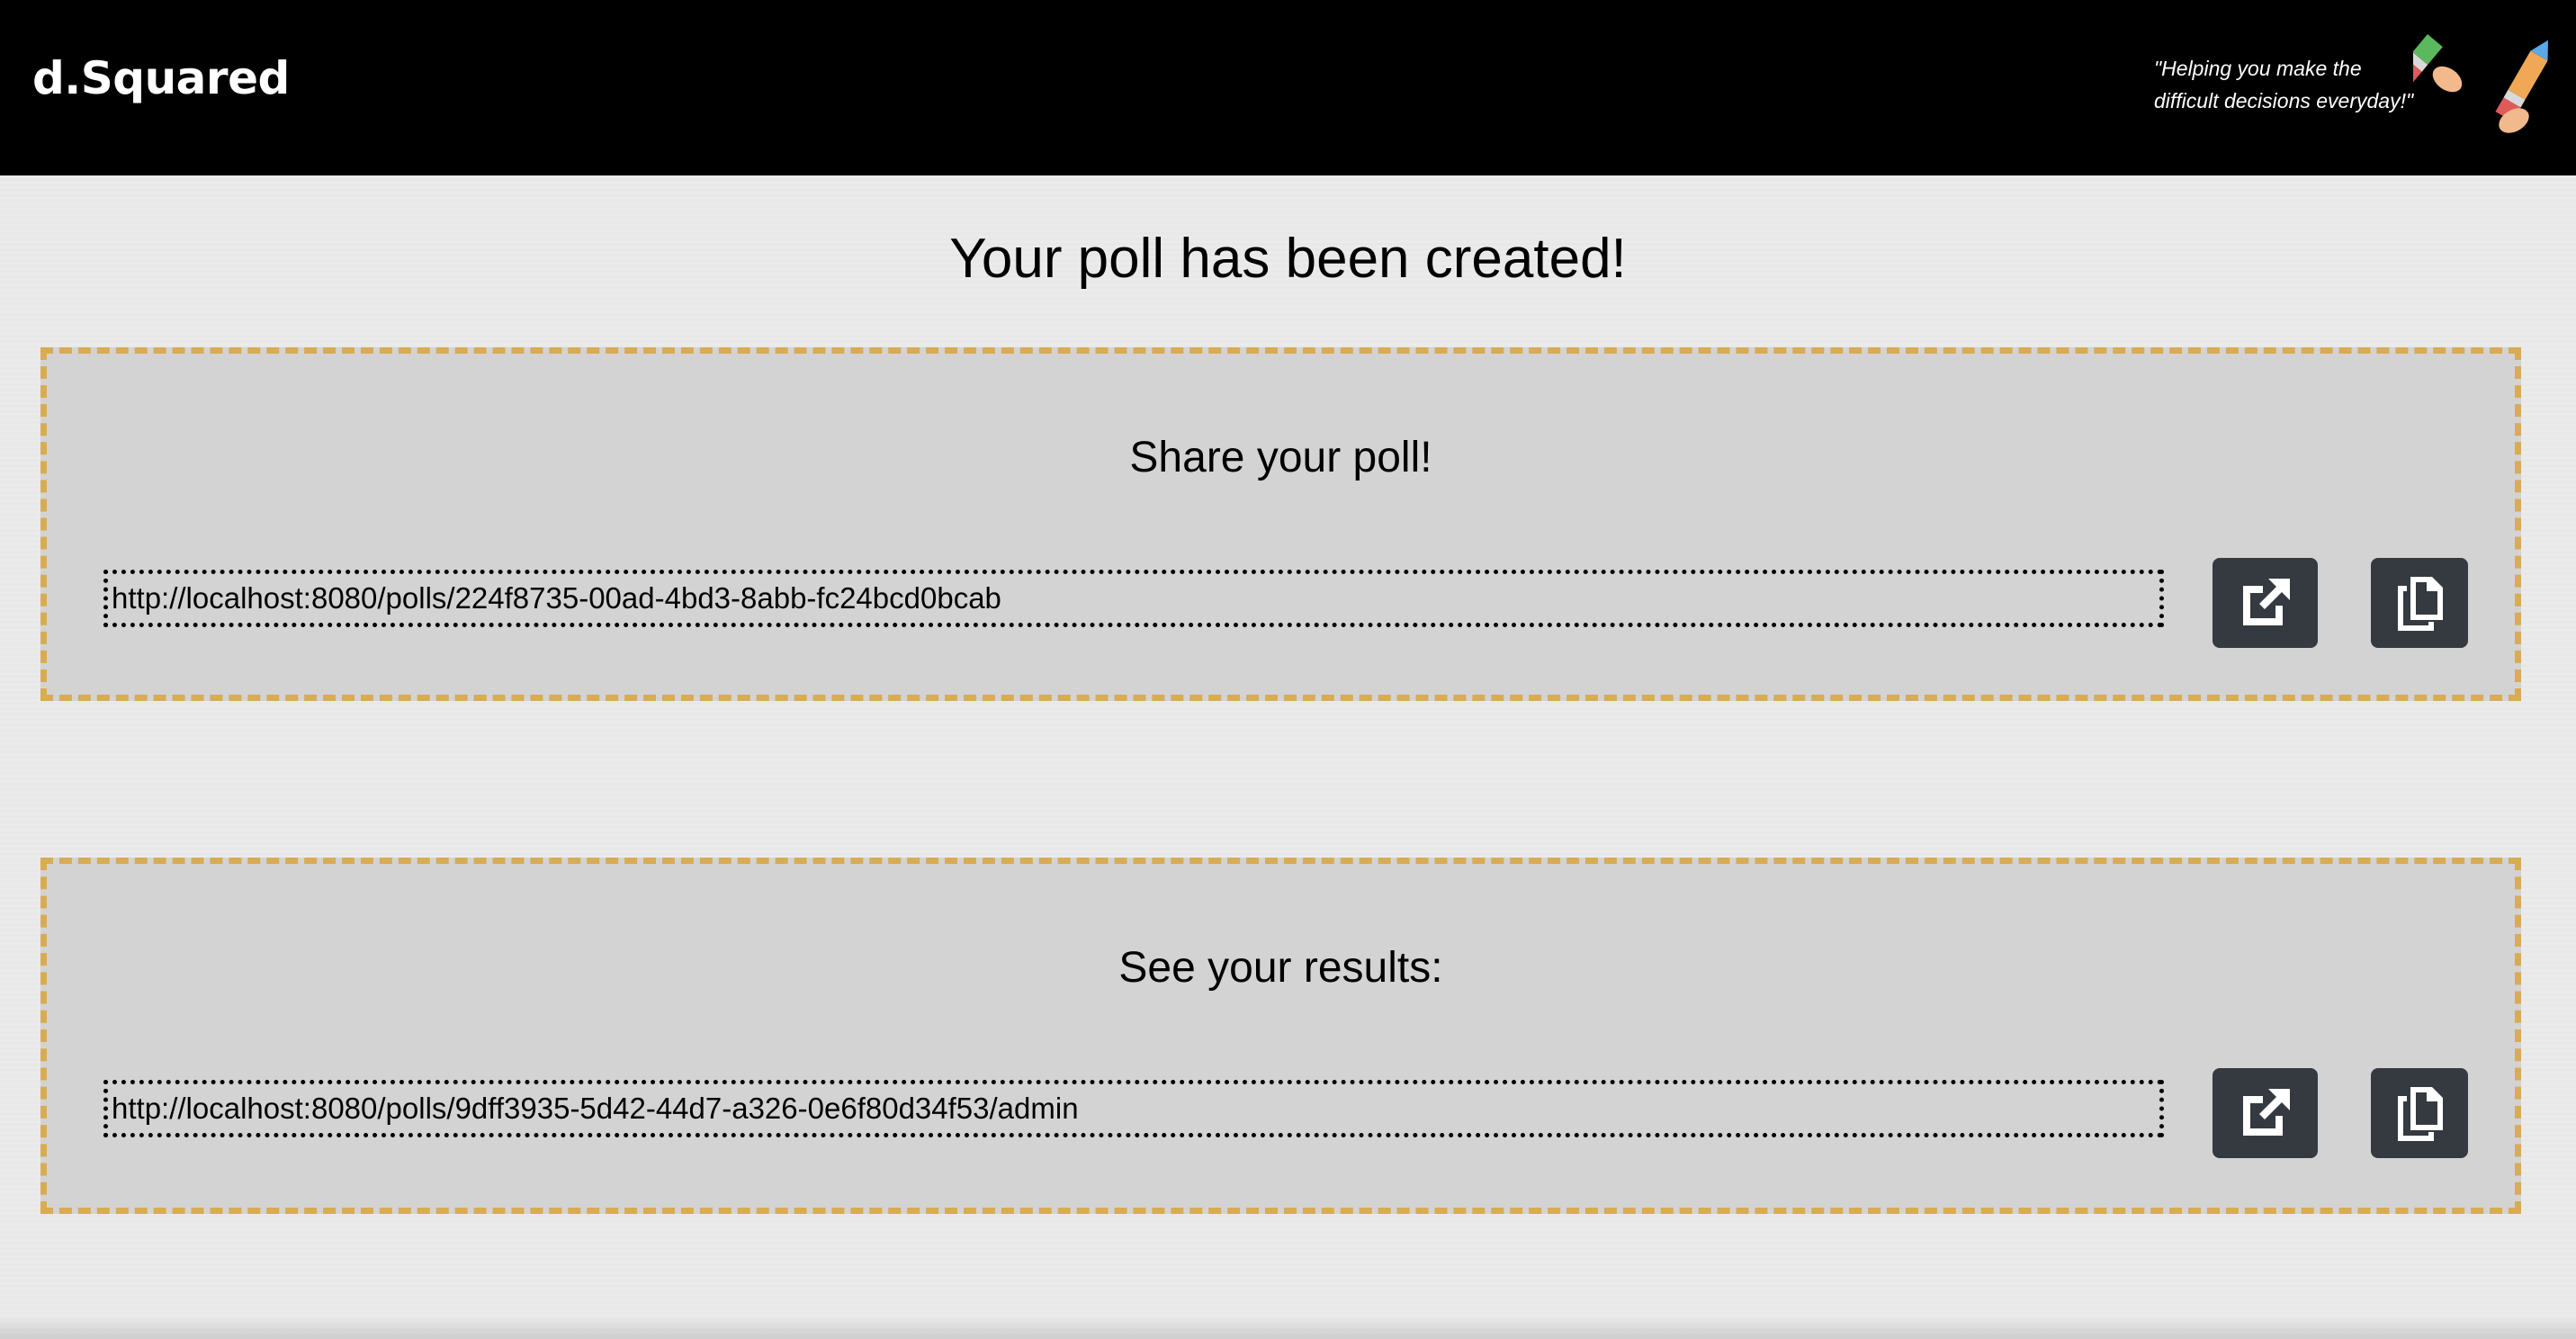 This screenshot has height=1339, width=2576. I want to click on brand-logo-text: d.Squared, so click(161, 78).